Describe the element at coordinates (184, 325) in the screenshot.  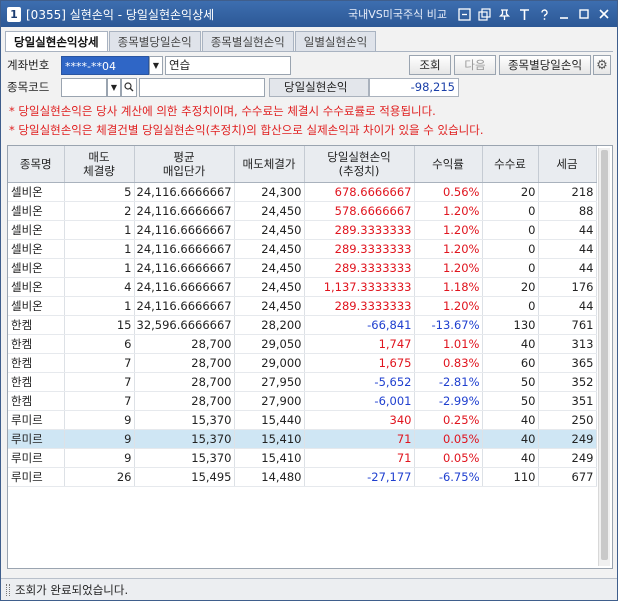
I see `cell-avg: 32,596.6666667` at that location.